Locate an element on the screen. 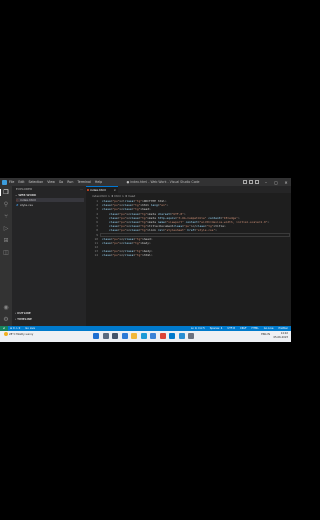 The width and height of the screenshot is (320, 520). minimize-icon: – is located at coordinates (266, 182).